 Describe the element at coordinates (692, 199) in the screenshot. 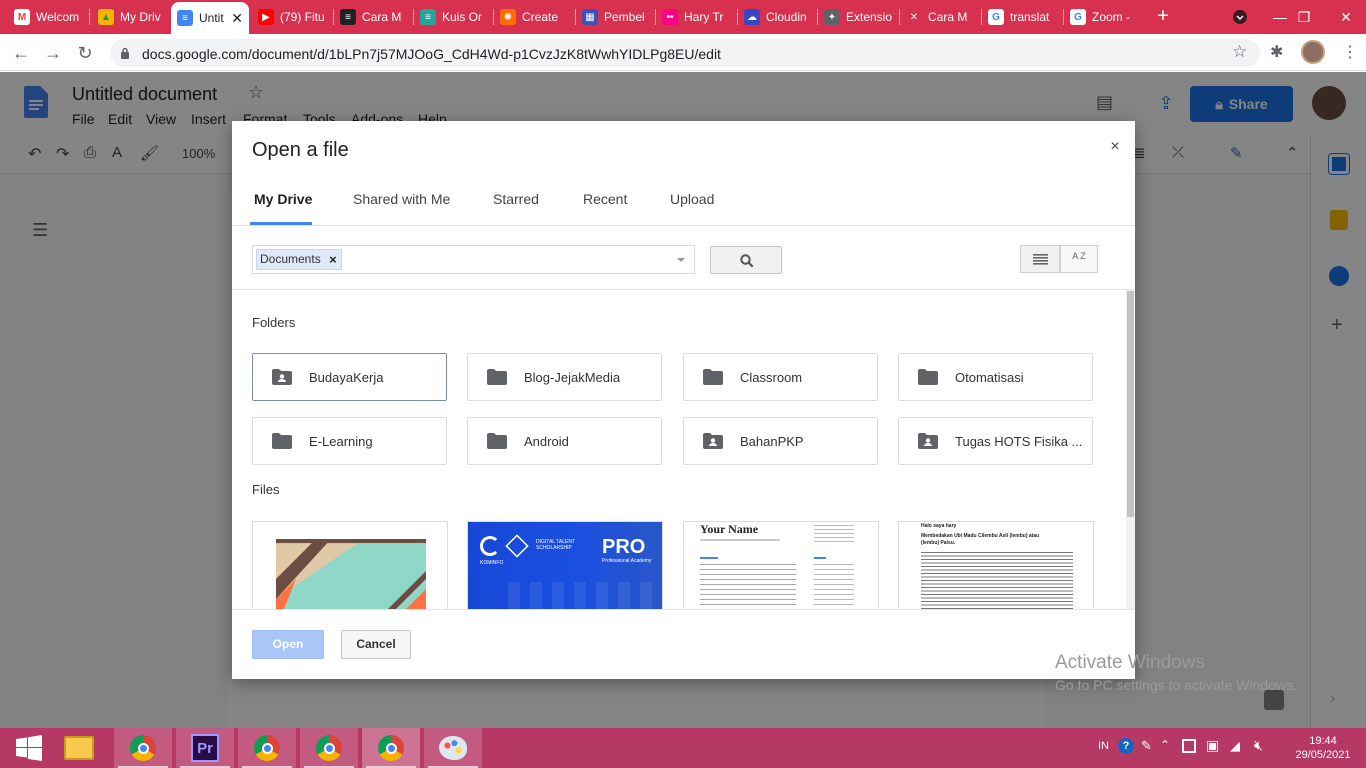

I see `tab-upload: Upload` at that location.